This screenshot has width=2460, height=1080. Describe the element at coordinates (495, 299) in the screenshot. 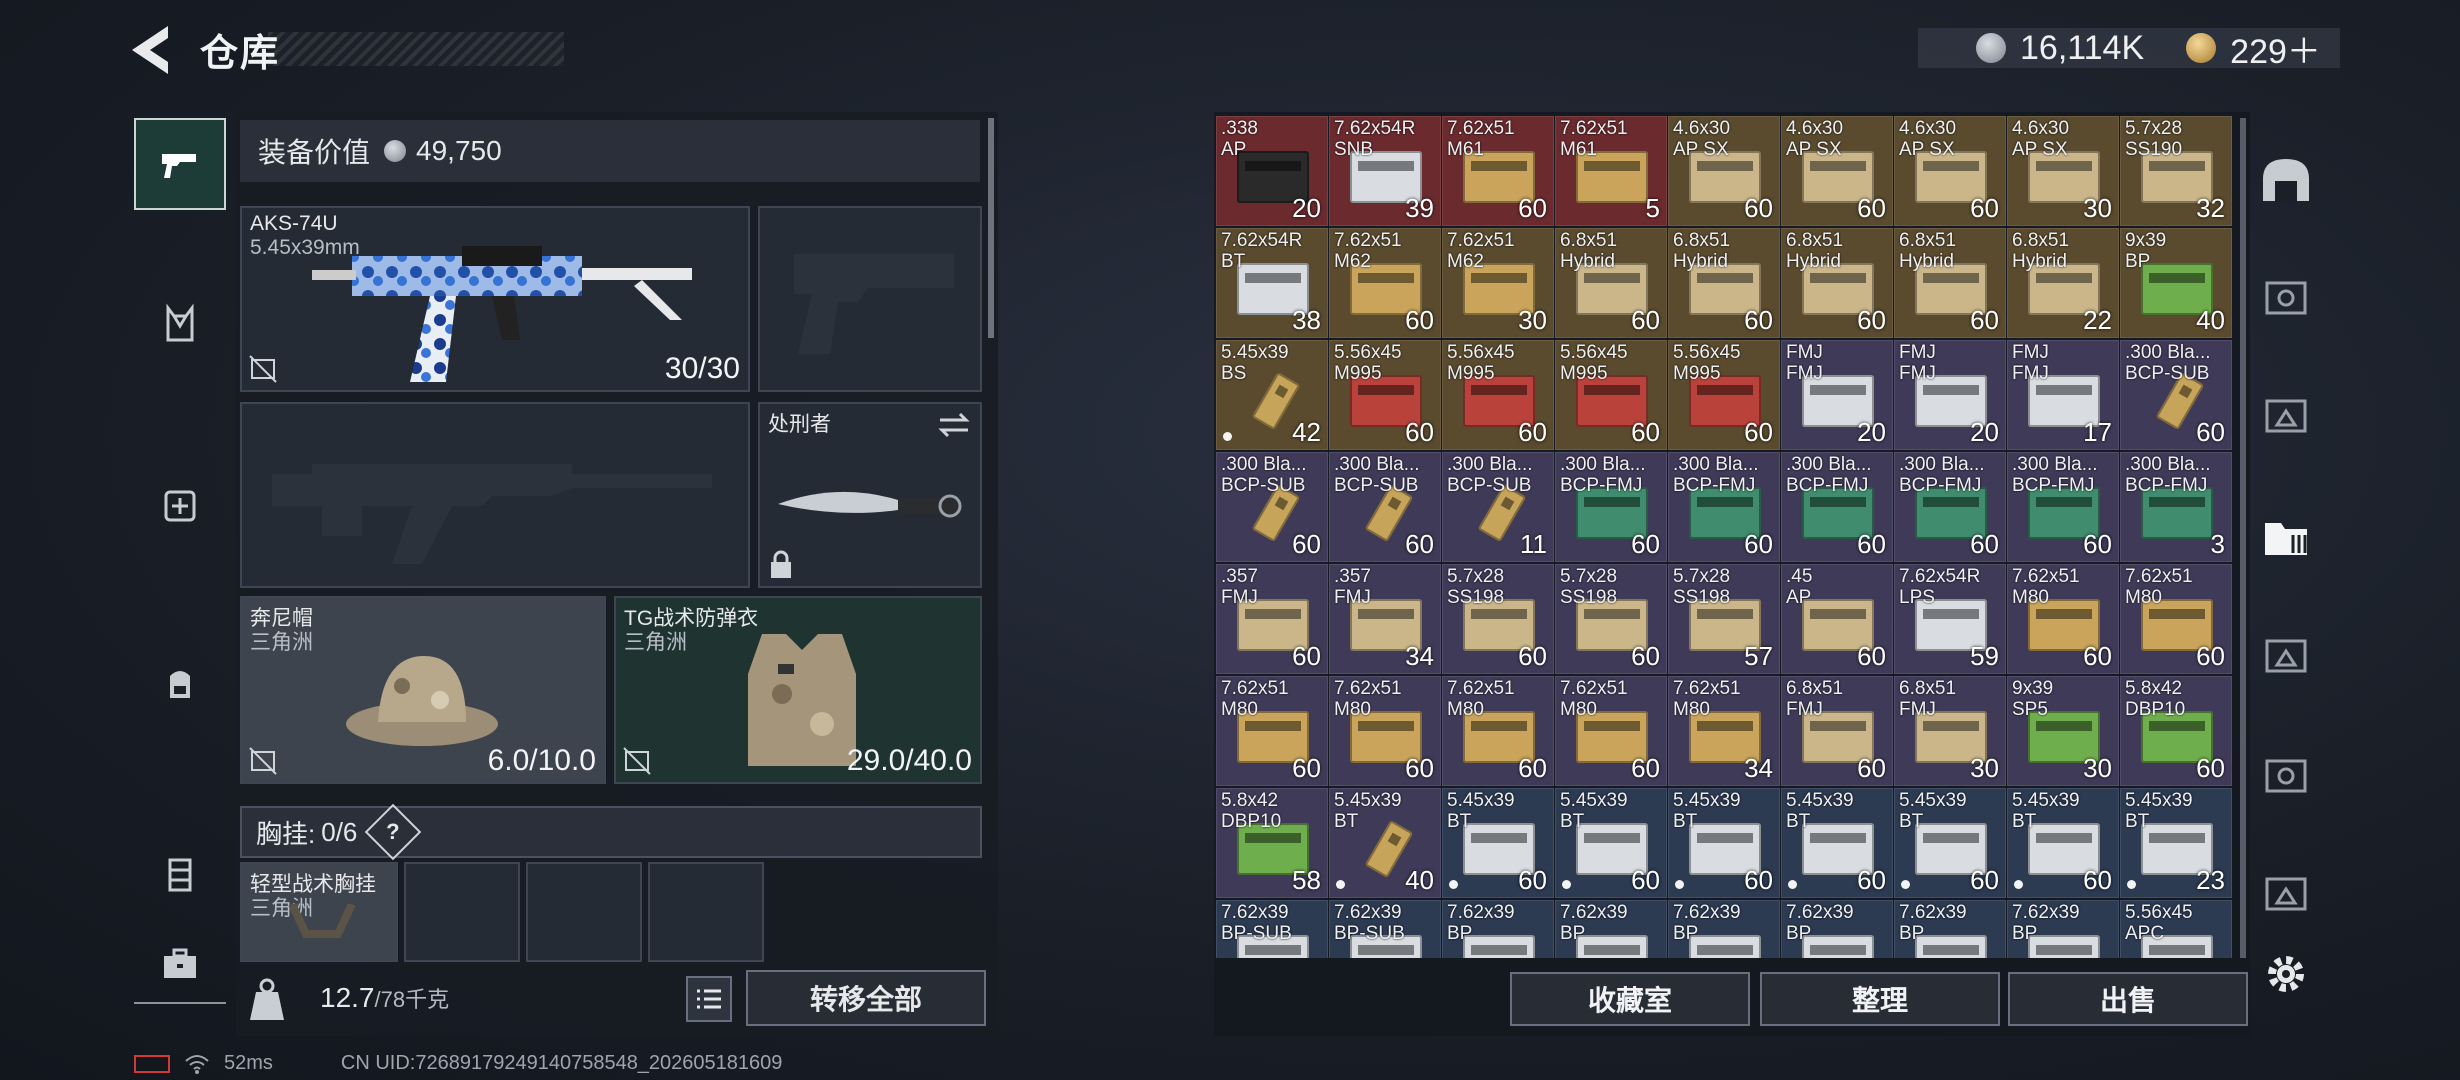

I see `primary-weapon-slot: AKS-74U 5.45x39mm 30/30` at that location.